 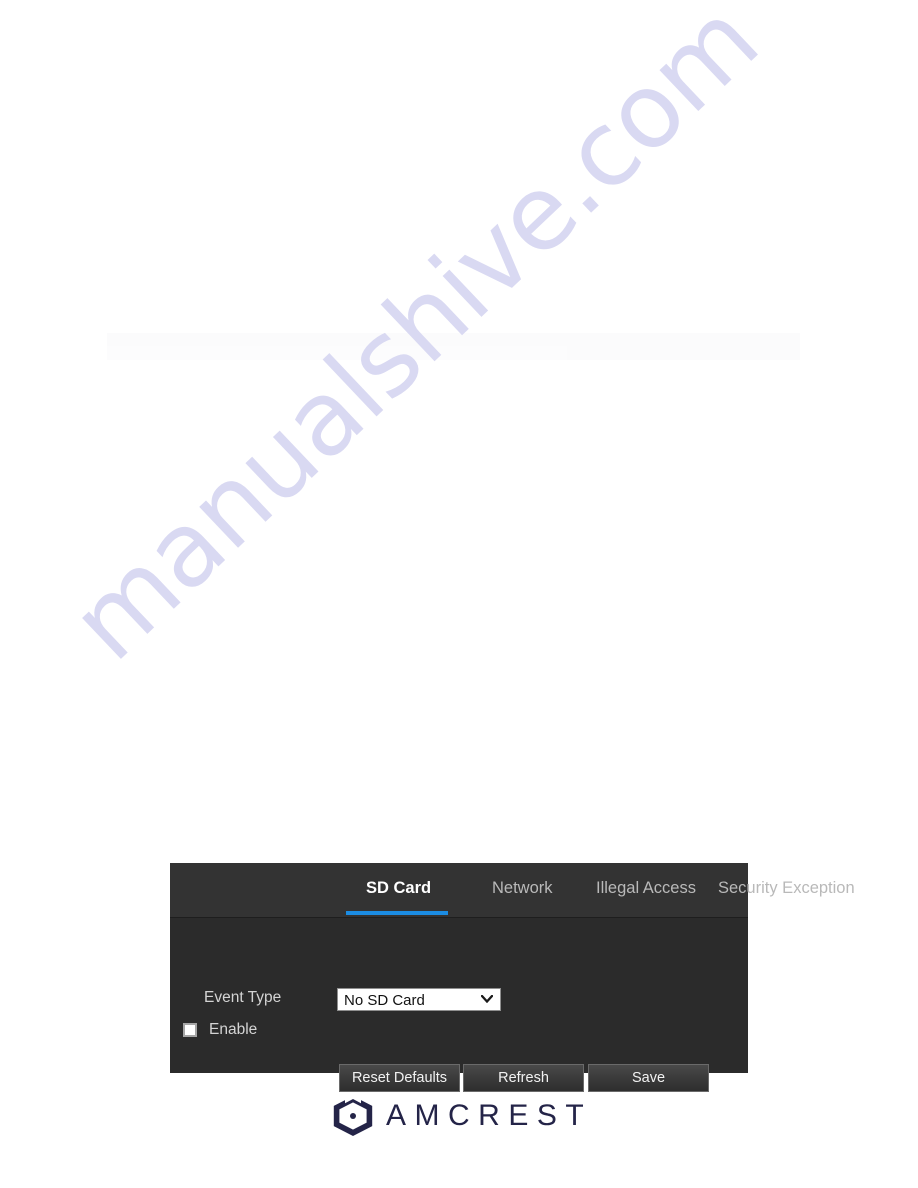 What do you see at coordinates (399, 1078) in the screenshot?
I see `reset-defaults-button: Reset Defaults` at bounding box center [399, 1078].